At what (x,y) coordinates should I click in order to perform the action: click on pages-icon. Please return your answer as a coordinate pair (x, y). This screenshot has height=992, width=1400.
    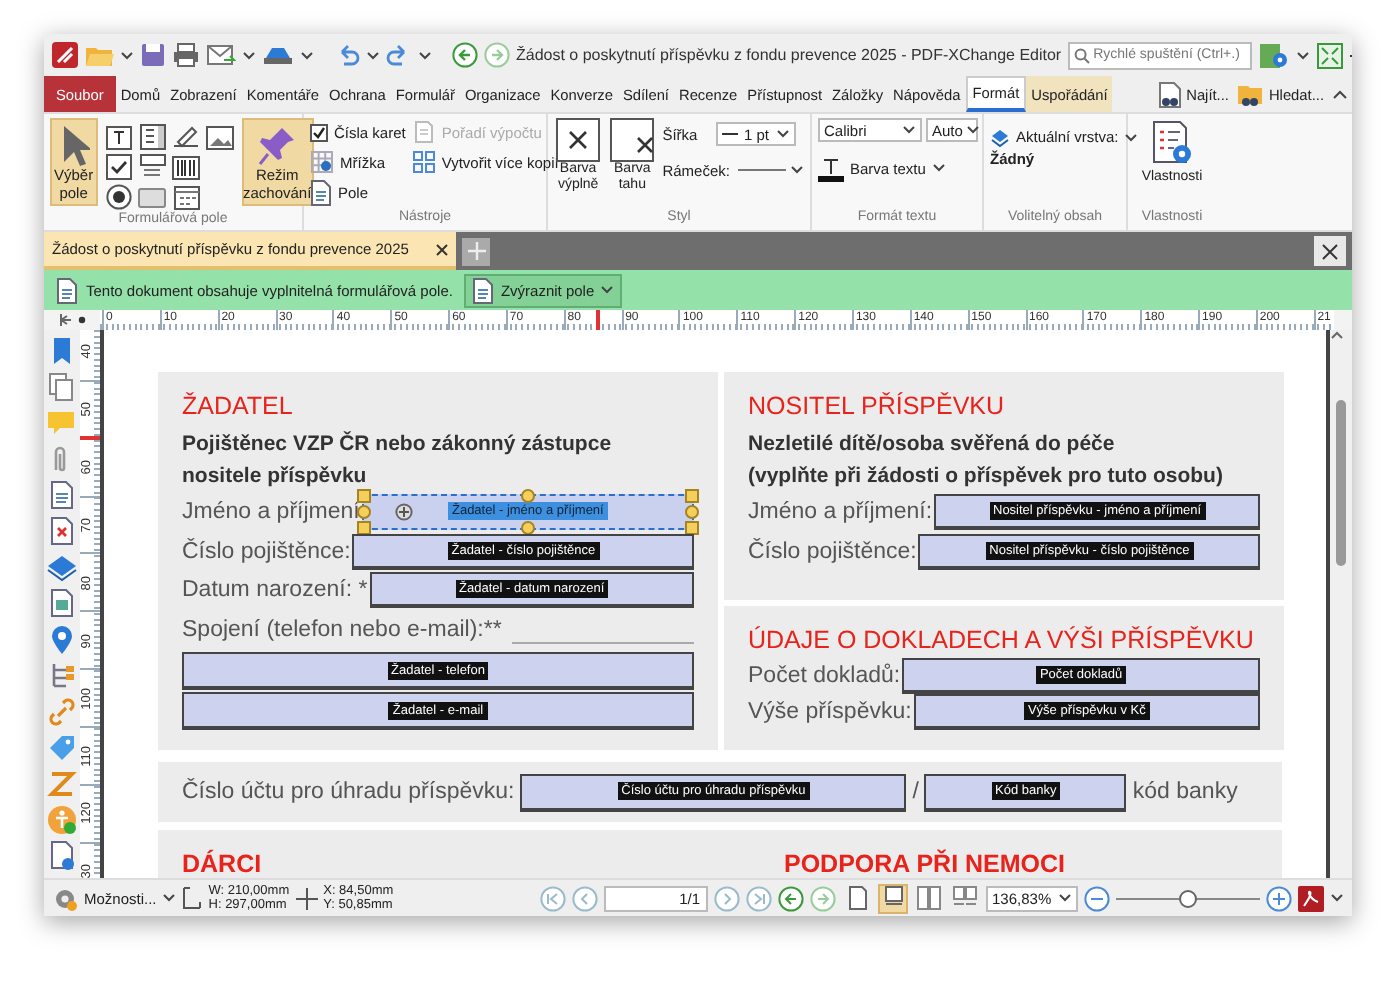
    Looking at the image, I should click on (62, 388).